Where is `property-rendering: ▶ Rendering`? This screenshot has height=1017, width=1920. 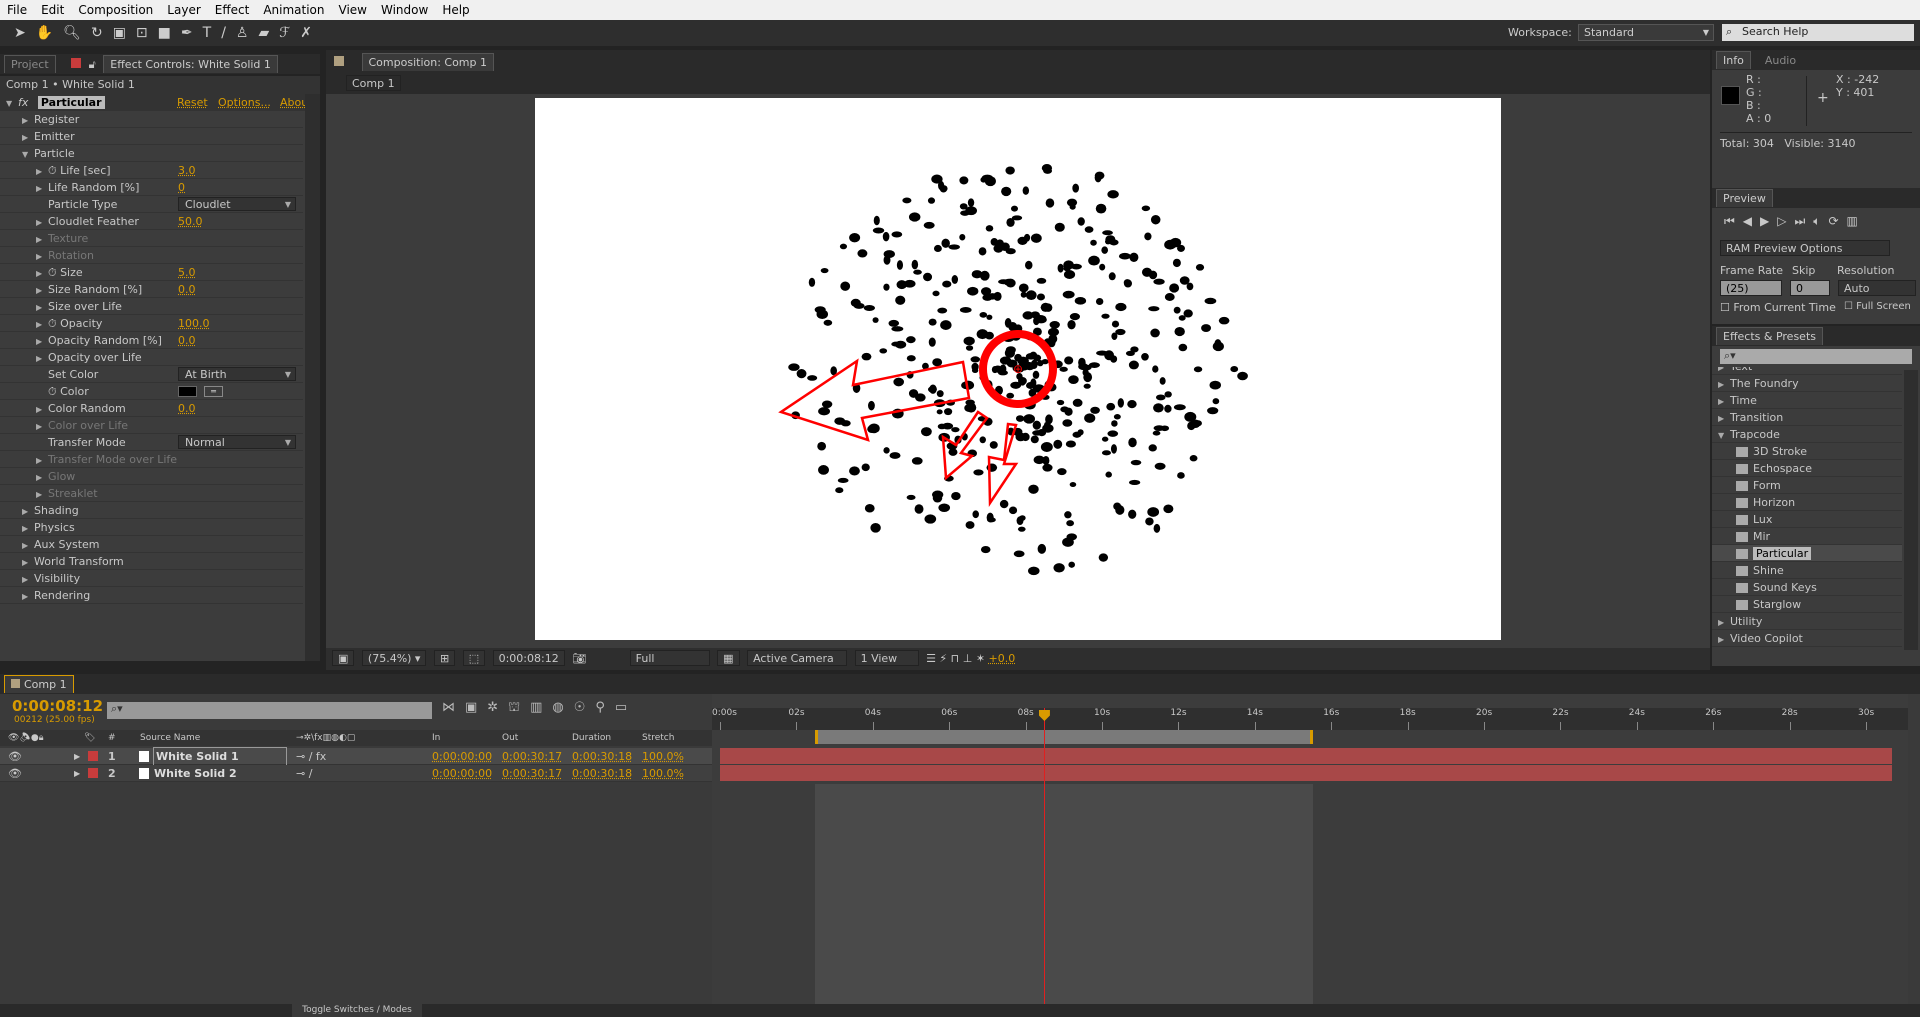 property-rendering: ▶ Rendering is located at coordinates (151, 595).